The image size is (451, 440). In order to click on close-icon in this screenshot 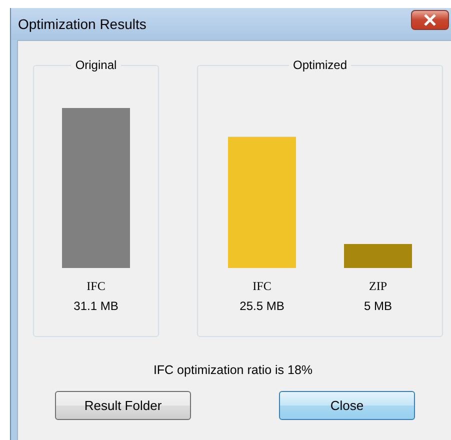, I will do `click(430, 20)`.